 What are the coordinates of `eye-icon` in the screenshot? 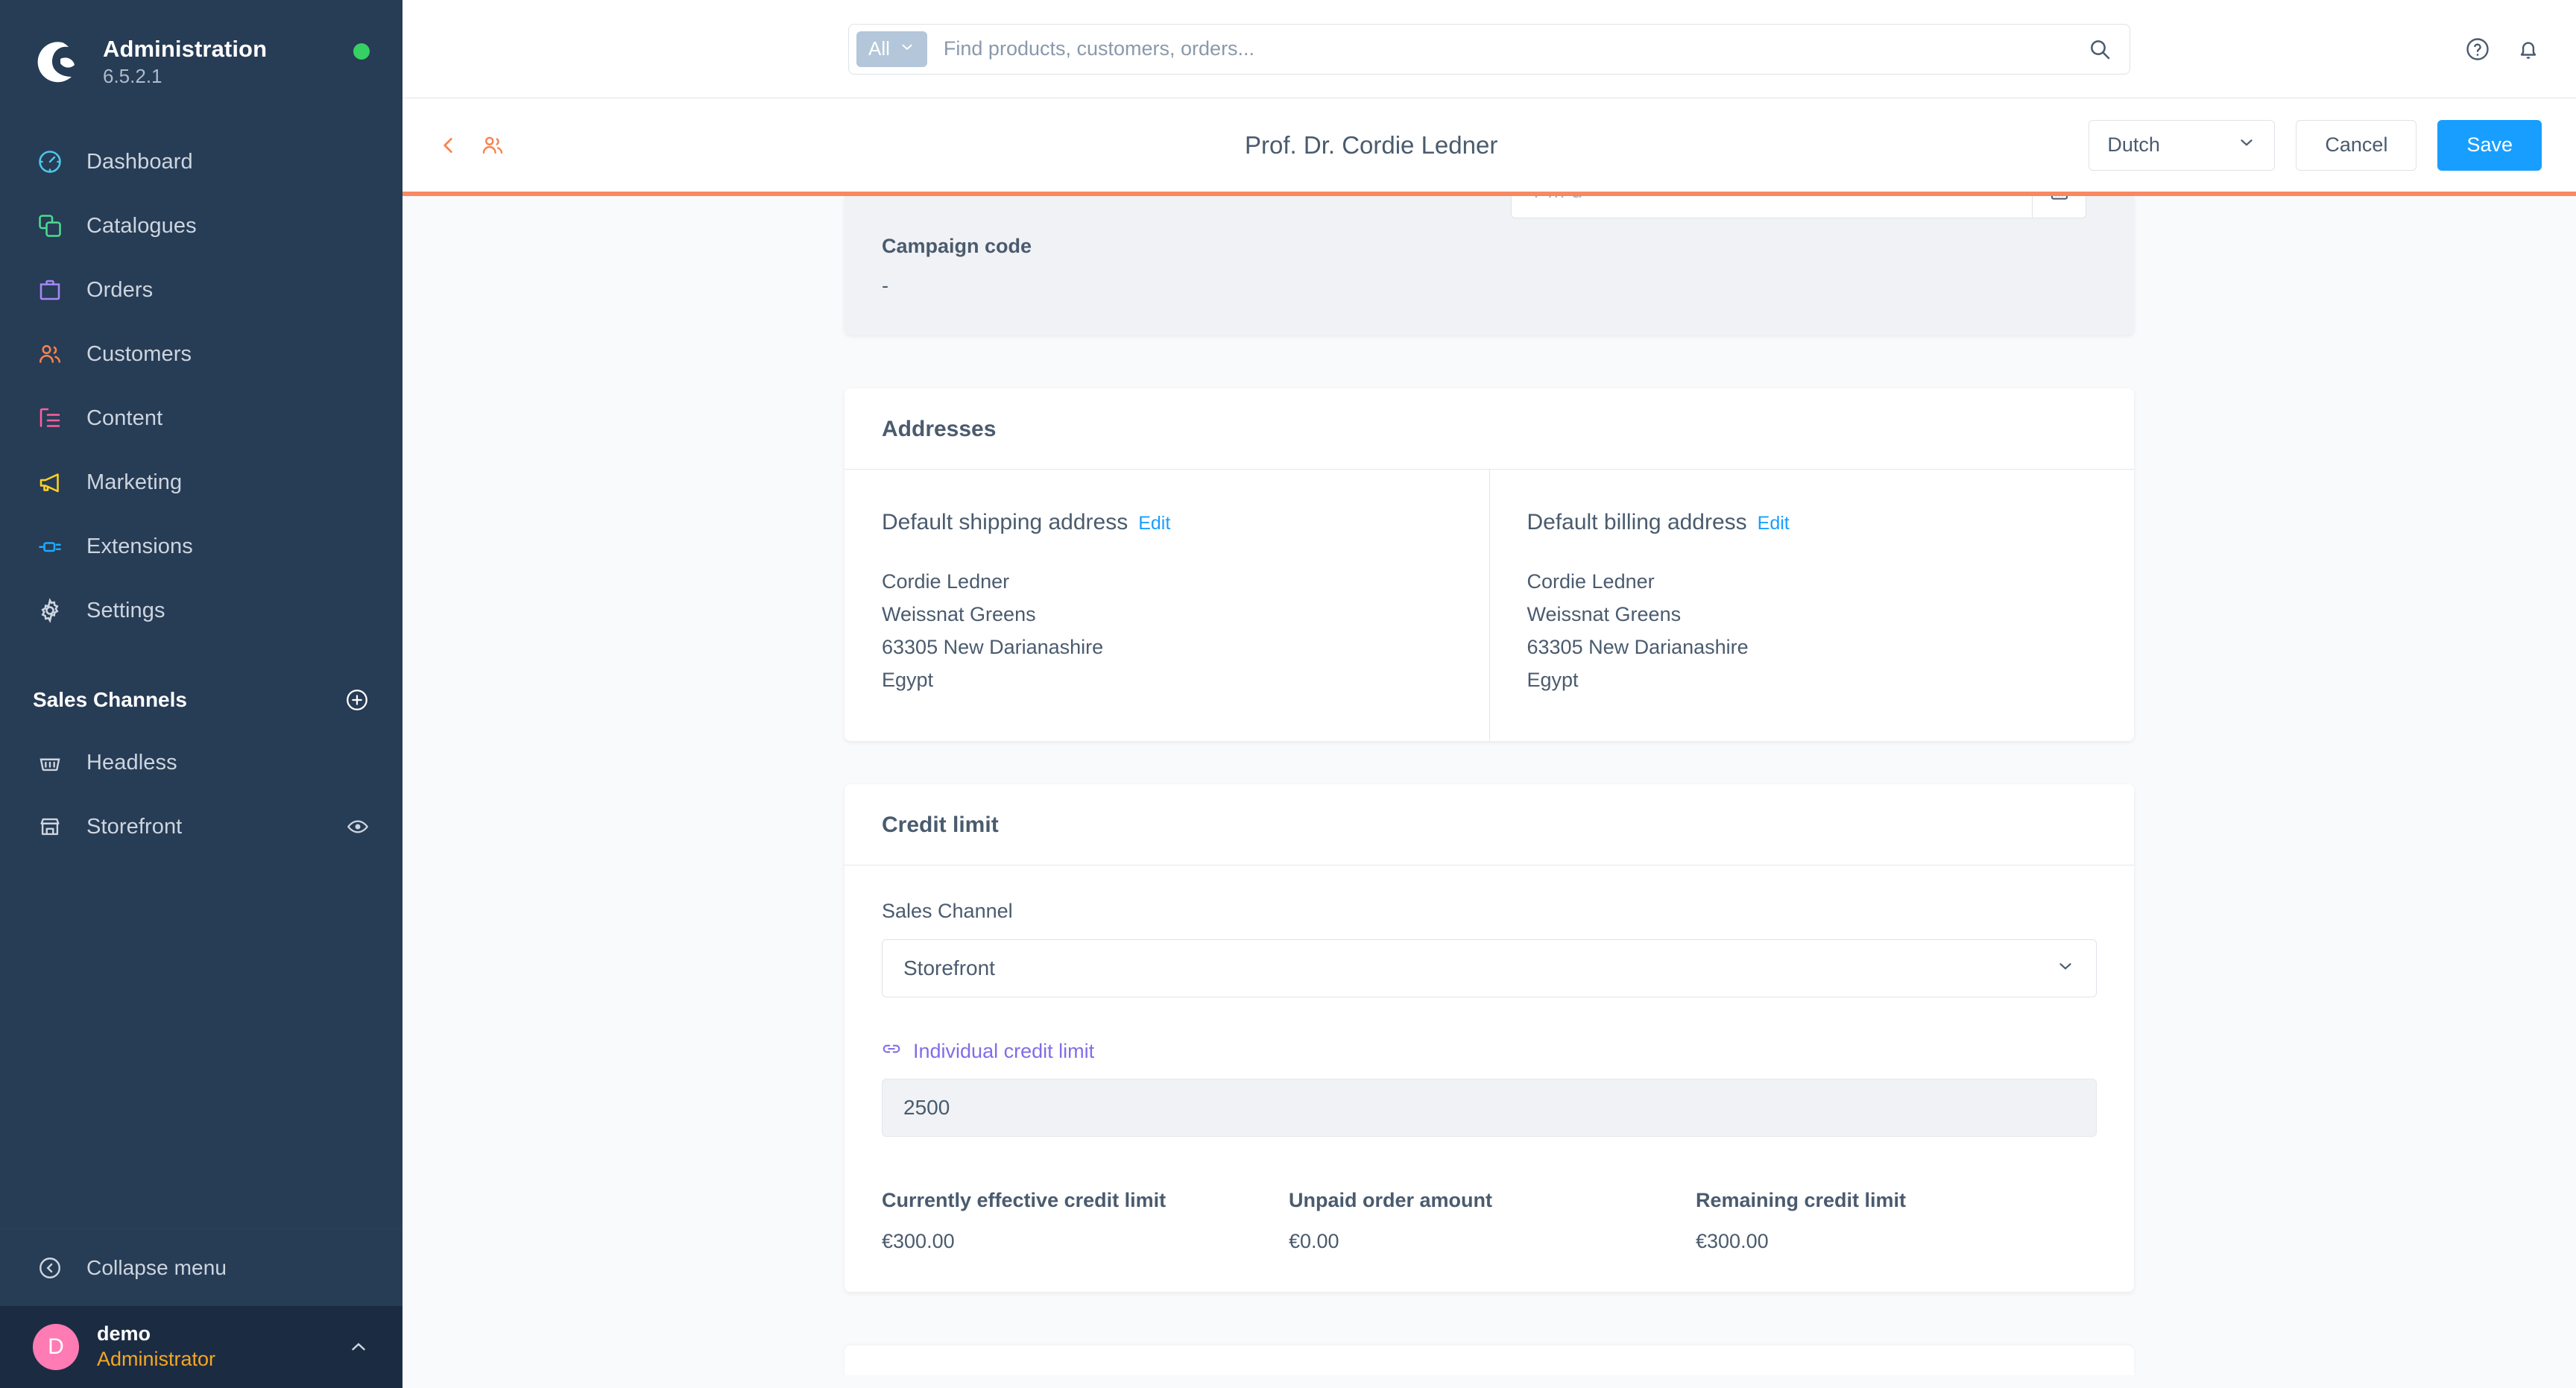 It's located at (358, 827).